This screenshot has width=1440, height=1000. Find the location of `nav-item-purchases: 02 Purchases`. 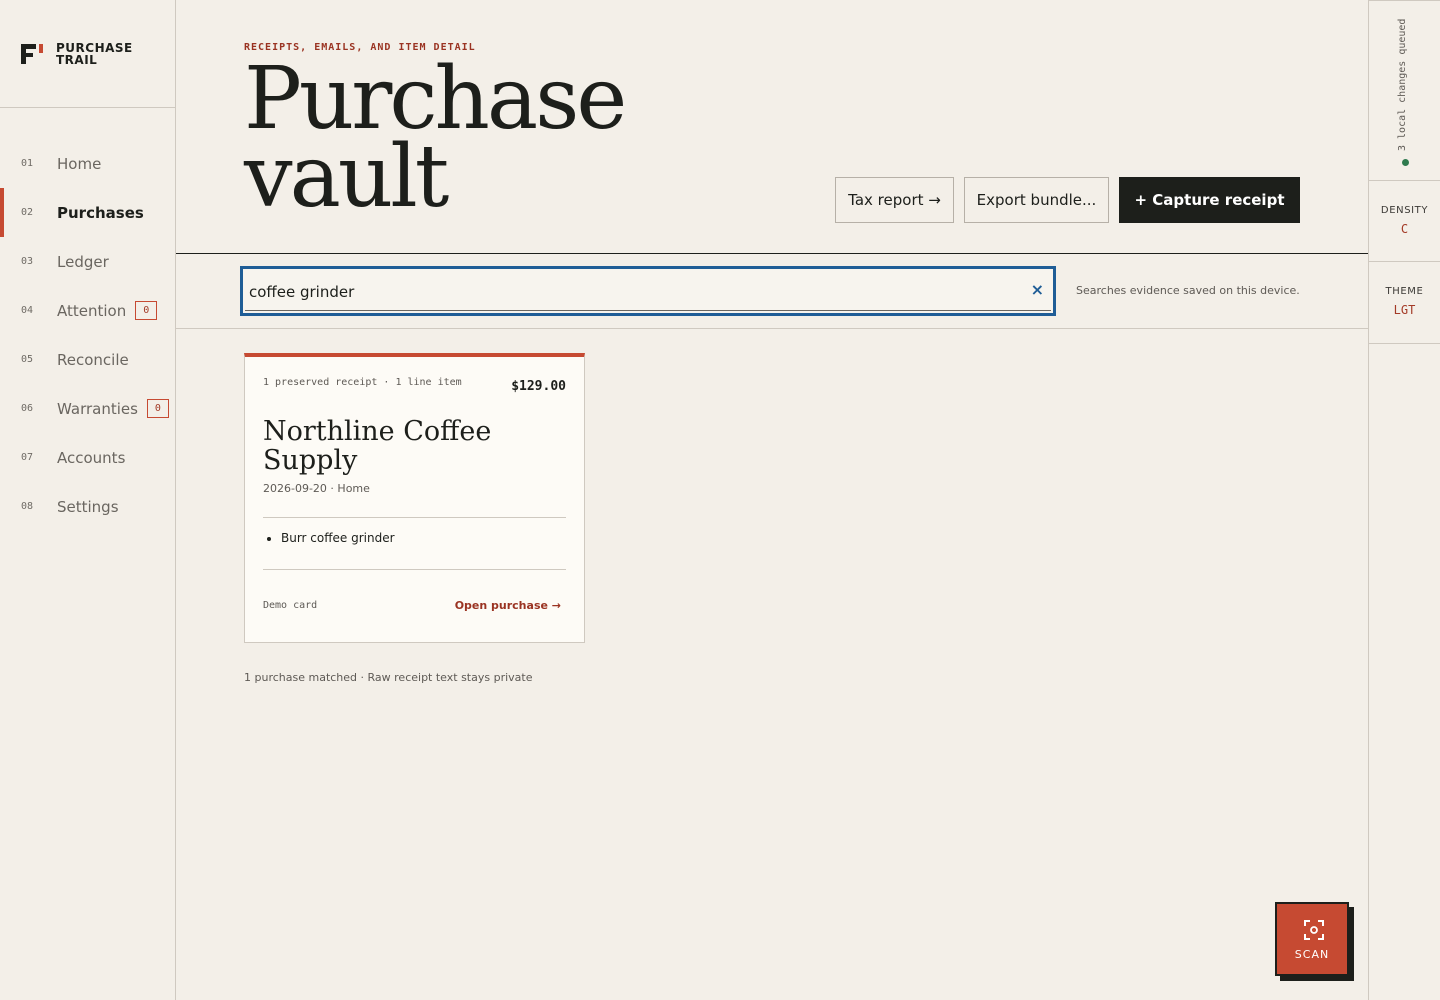

nav-item-purchases: 02 Purchases is located at coordinates (87, 212).